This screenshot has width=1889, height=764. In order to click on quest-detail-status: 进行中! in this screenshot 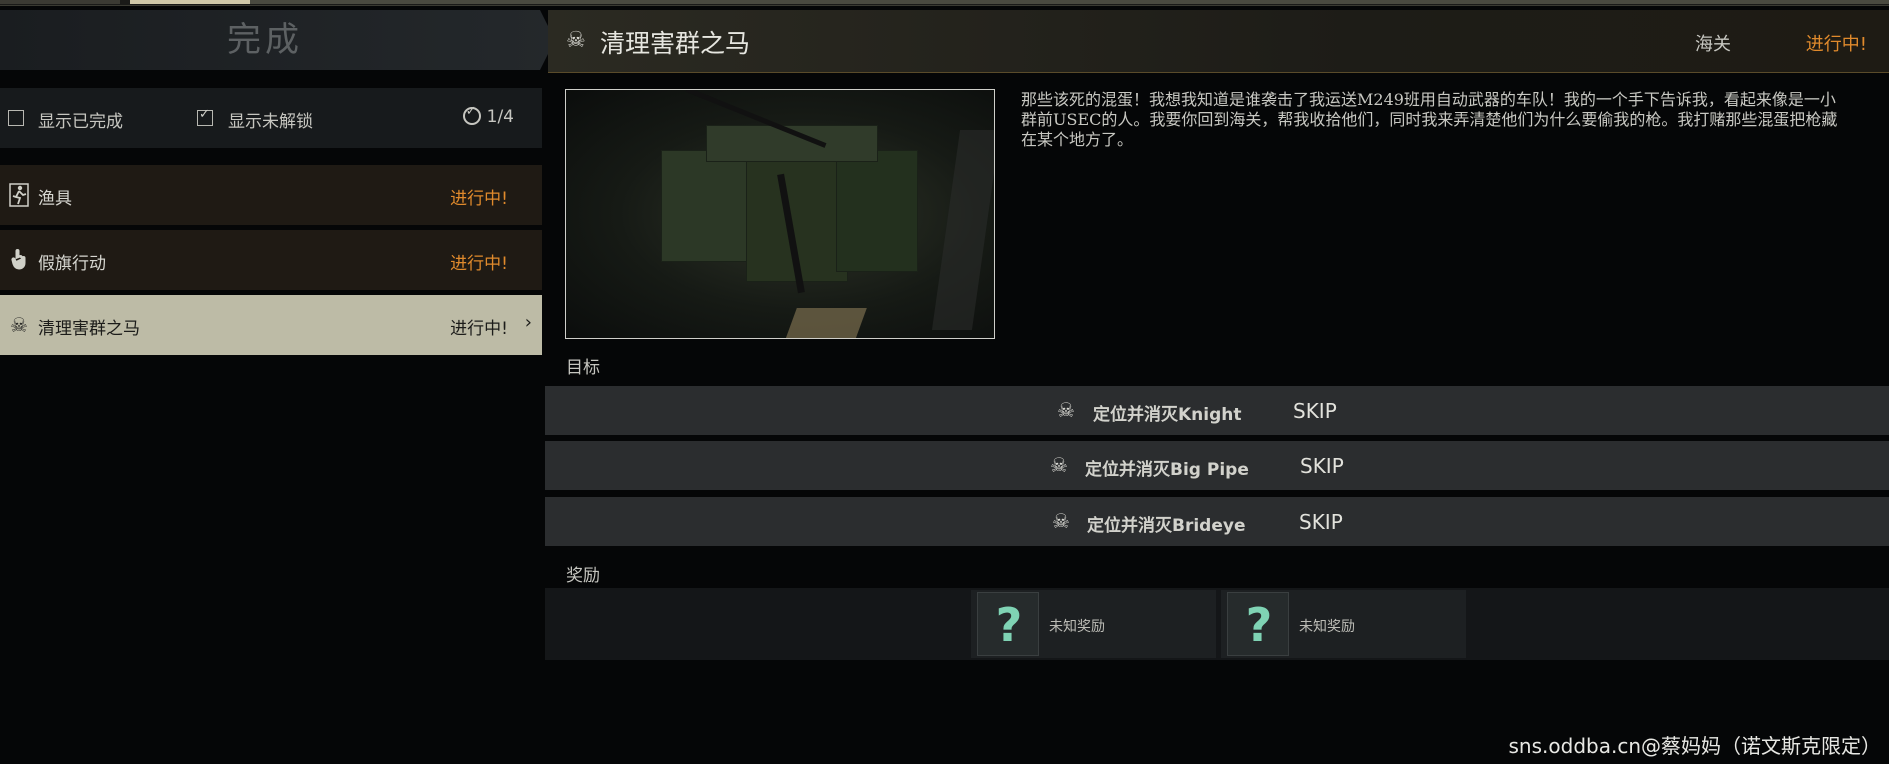, I will do `click(1836, 44)`.